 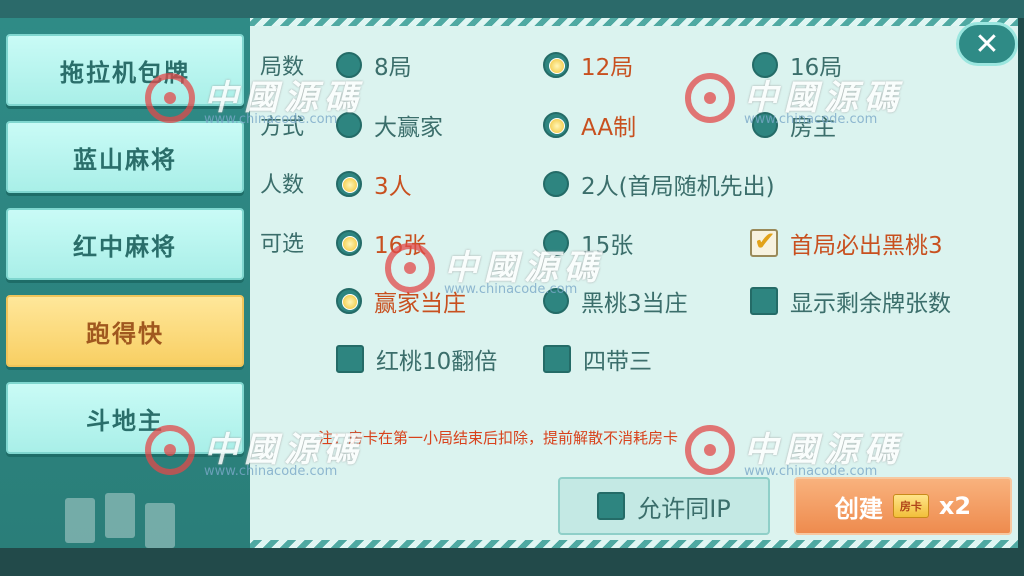 What do you see at coordinates (282, 67) in the screenshot?
I see `label-rounds: 局数` at bounding box center [282, 67].